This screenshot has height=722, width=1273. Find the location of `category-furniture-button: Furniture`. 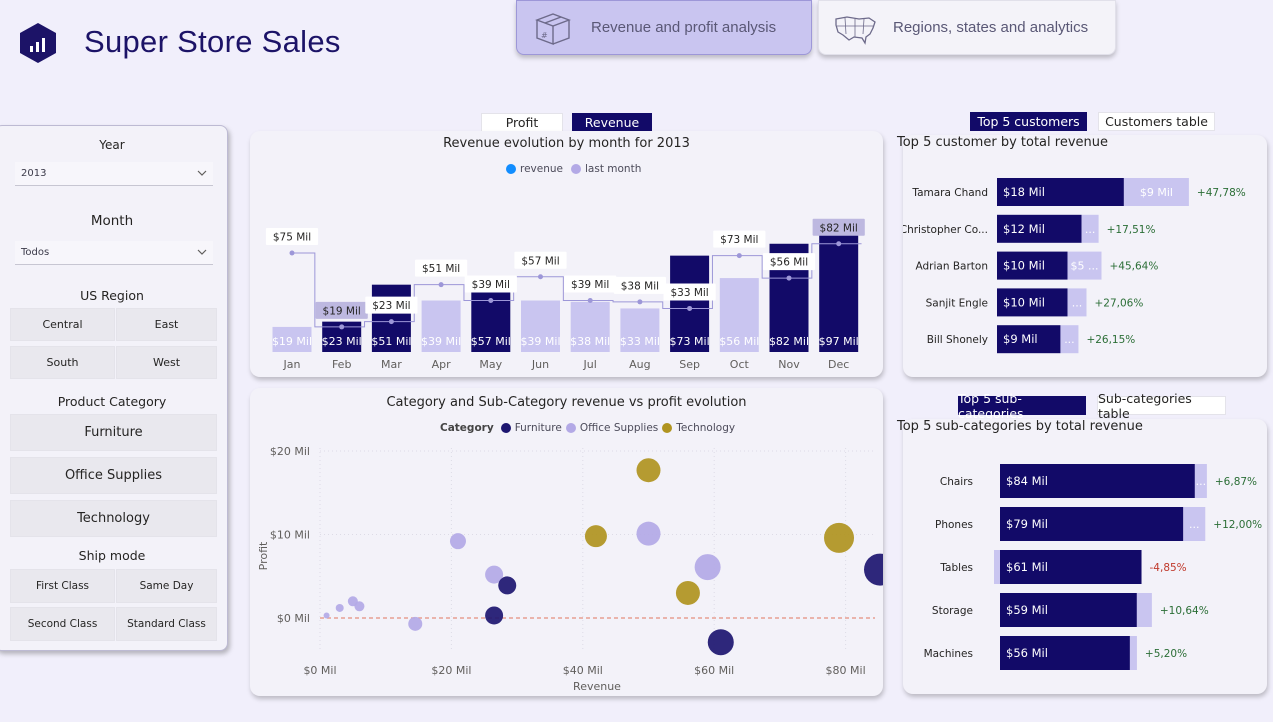

category-furniture-button: Furniture is located at coordinates (113, 432).